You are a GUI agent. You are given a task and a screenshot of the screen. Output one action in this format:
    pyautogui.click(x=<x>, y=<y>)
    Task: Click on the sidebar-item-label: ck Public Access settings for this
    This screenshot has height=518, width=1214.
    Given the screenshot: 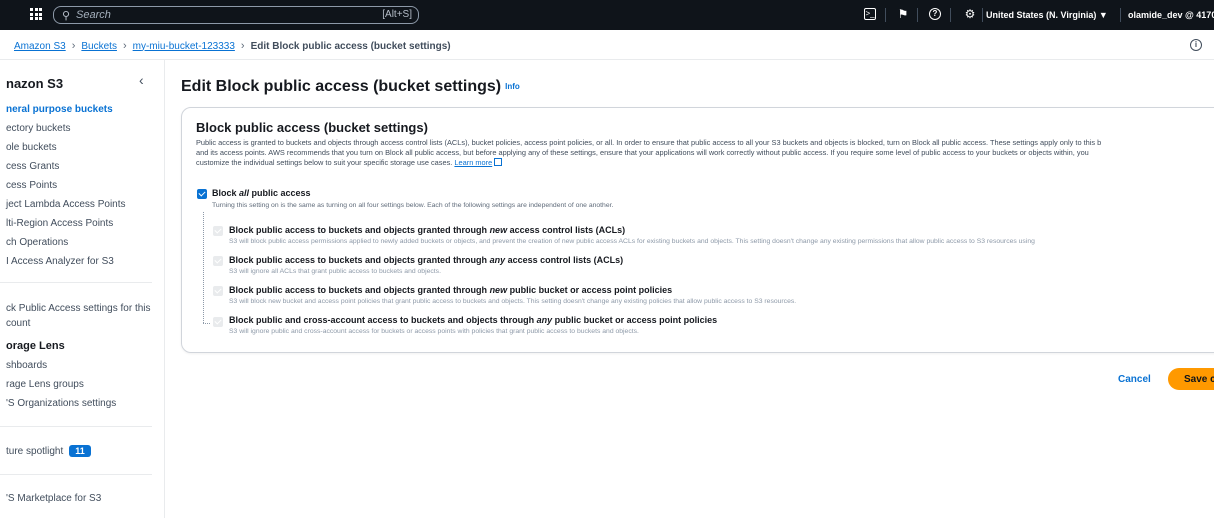 What is the action you would take?
    pyautogui.click(x=78, y=308)
    